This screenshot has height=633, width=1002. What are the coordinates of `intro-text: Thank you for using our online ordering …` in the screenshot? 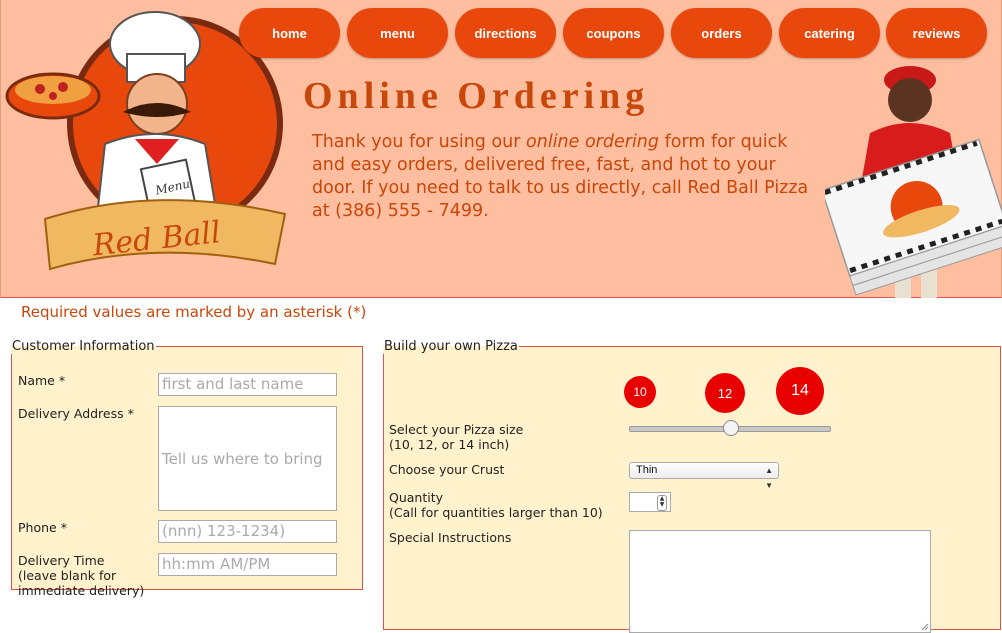 It's located at (562, 177).